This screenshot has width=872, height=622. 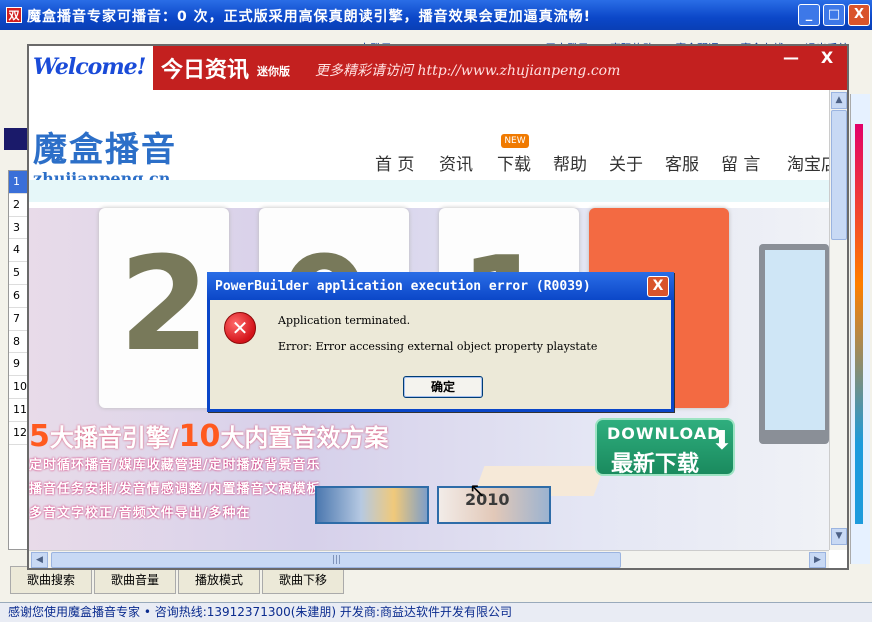 What do you see at coordinates (839, 100) in the screenshot?
I see `scroll-up-icon: ▲` at bounding box center [839, 100].